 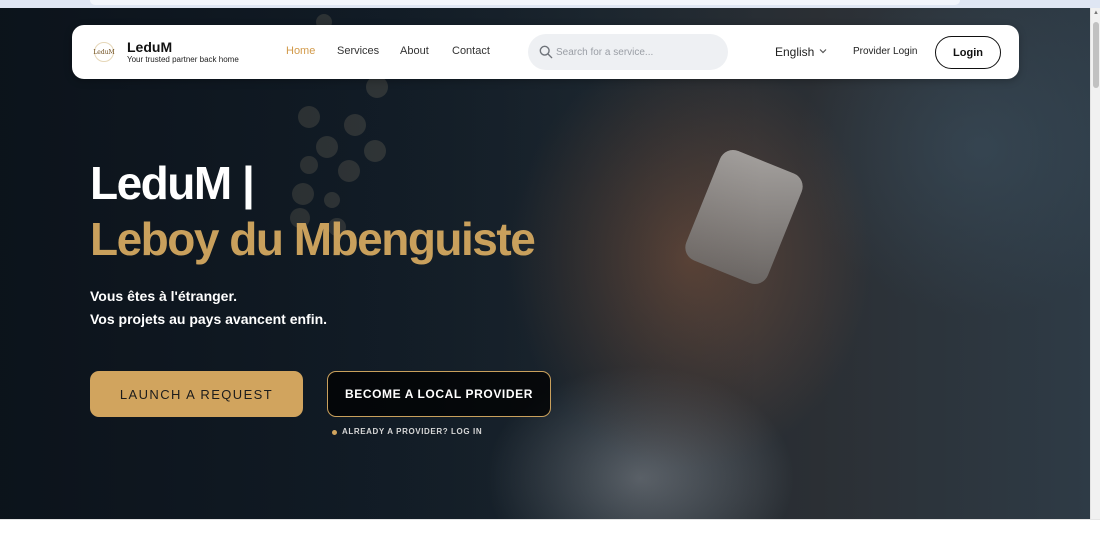 I want to click on nav-services: Services, so click(x=358, y=51).